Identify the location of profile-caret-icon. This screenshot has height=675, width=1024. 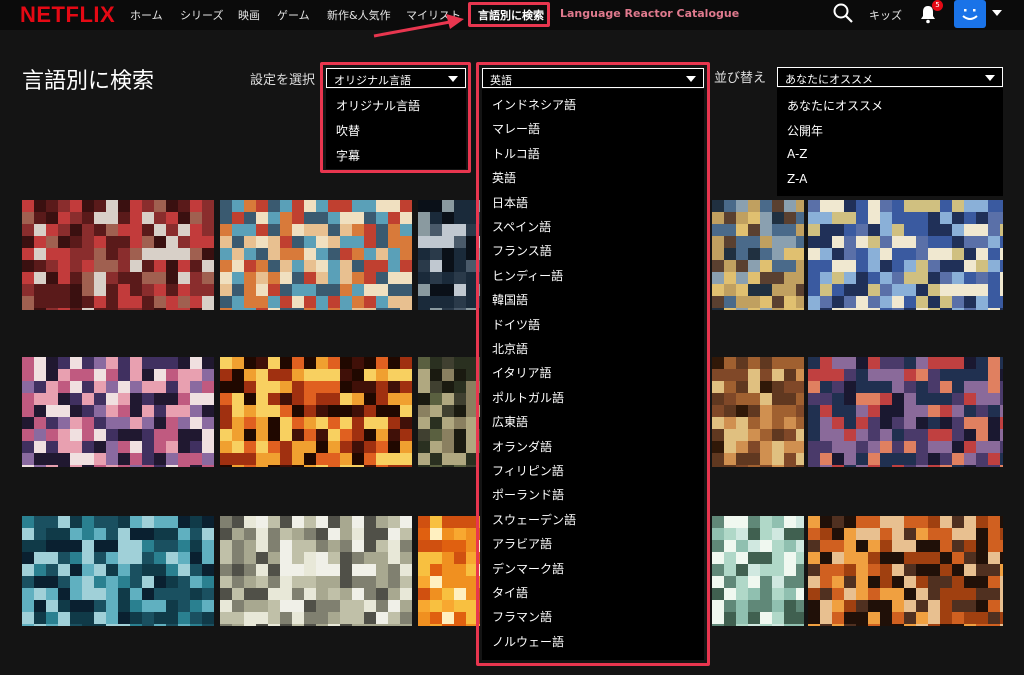
(997, 13).